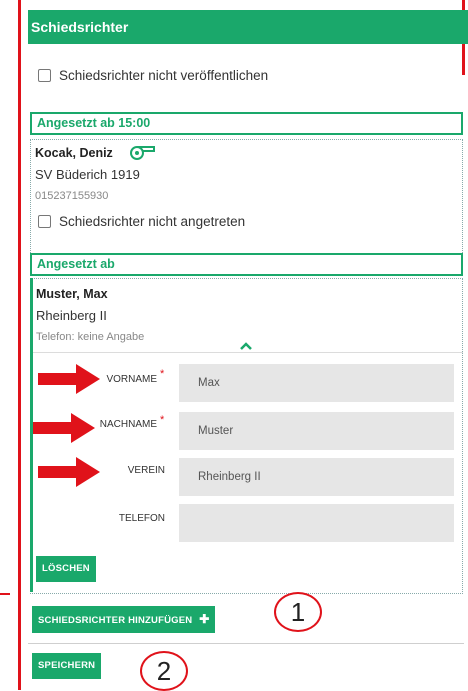  Describe the element at coordinates (66, 569) in the screenshot. I see `delete-button: LÖSCHEN` at that location.